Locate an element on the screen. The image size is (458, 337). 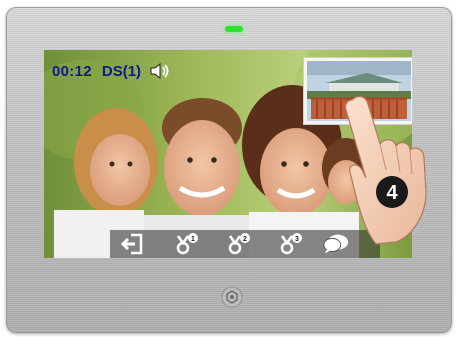
unlock-2-button: 2 is located at coordinates (238, 244).